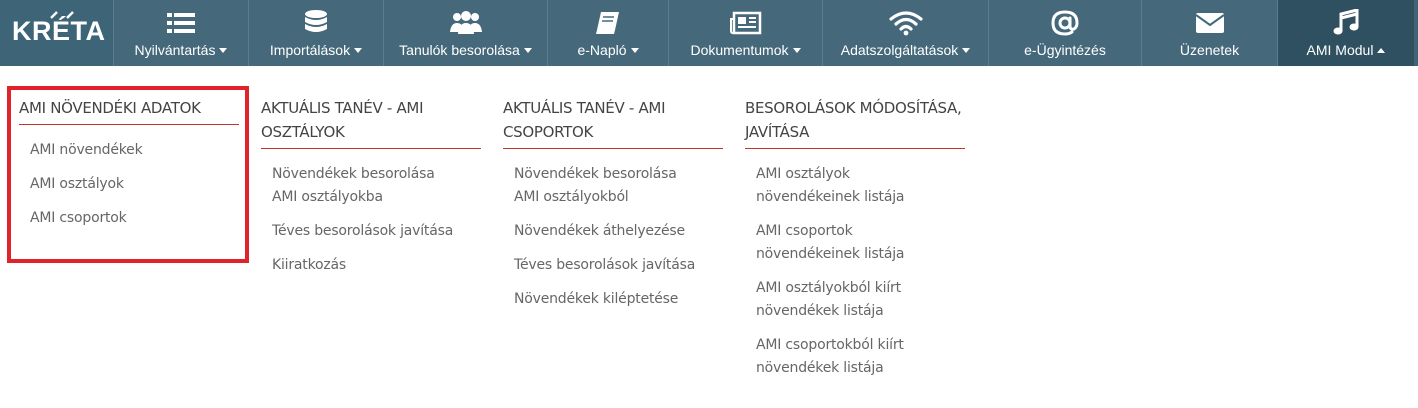 The image size is (1418, 408). What do you see at coordinates (548, 132) in the screenshot?
I see `column-title-line: CSOPORTOK` at bounding box center [548, 132].